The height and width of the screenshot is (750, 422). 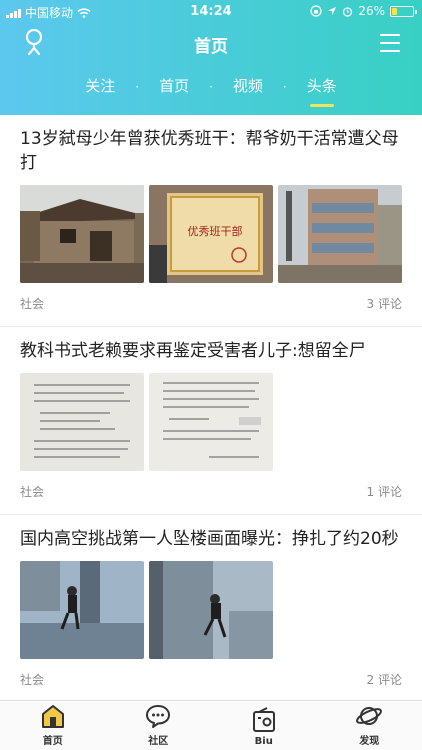 I want to click on planet-icon, so click(x=369, y=716).